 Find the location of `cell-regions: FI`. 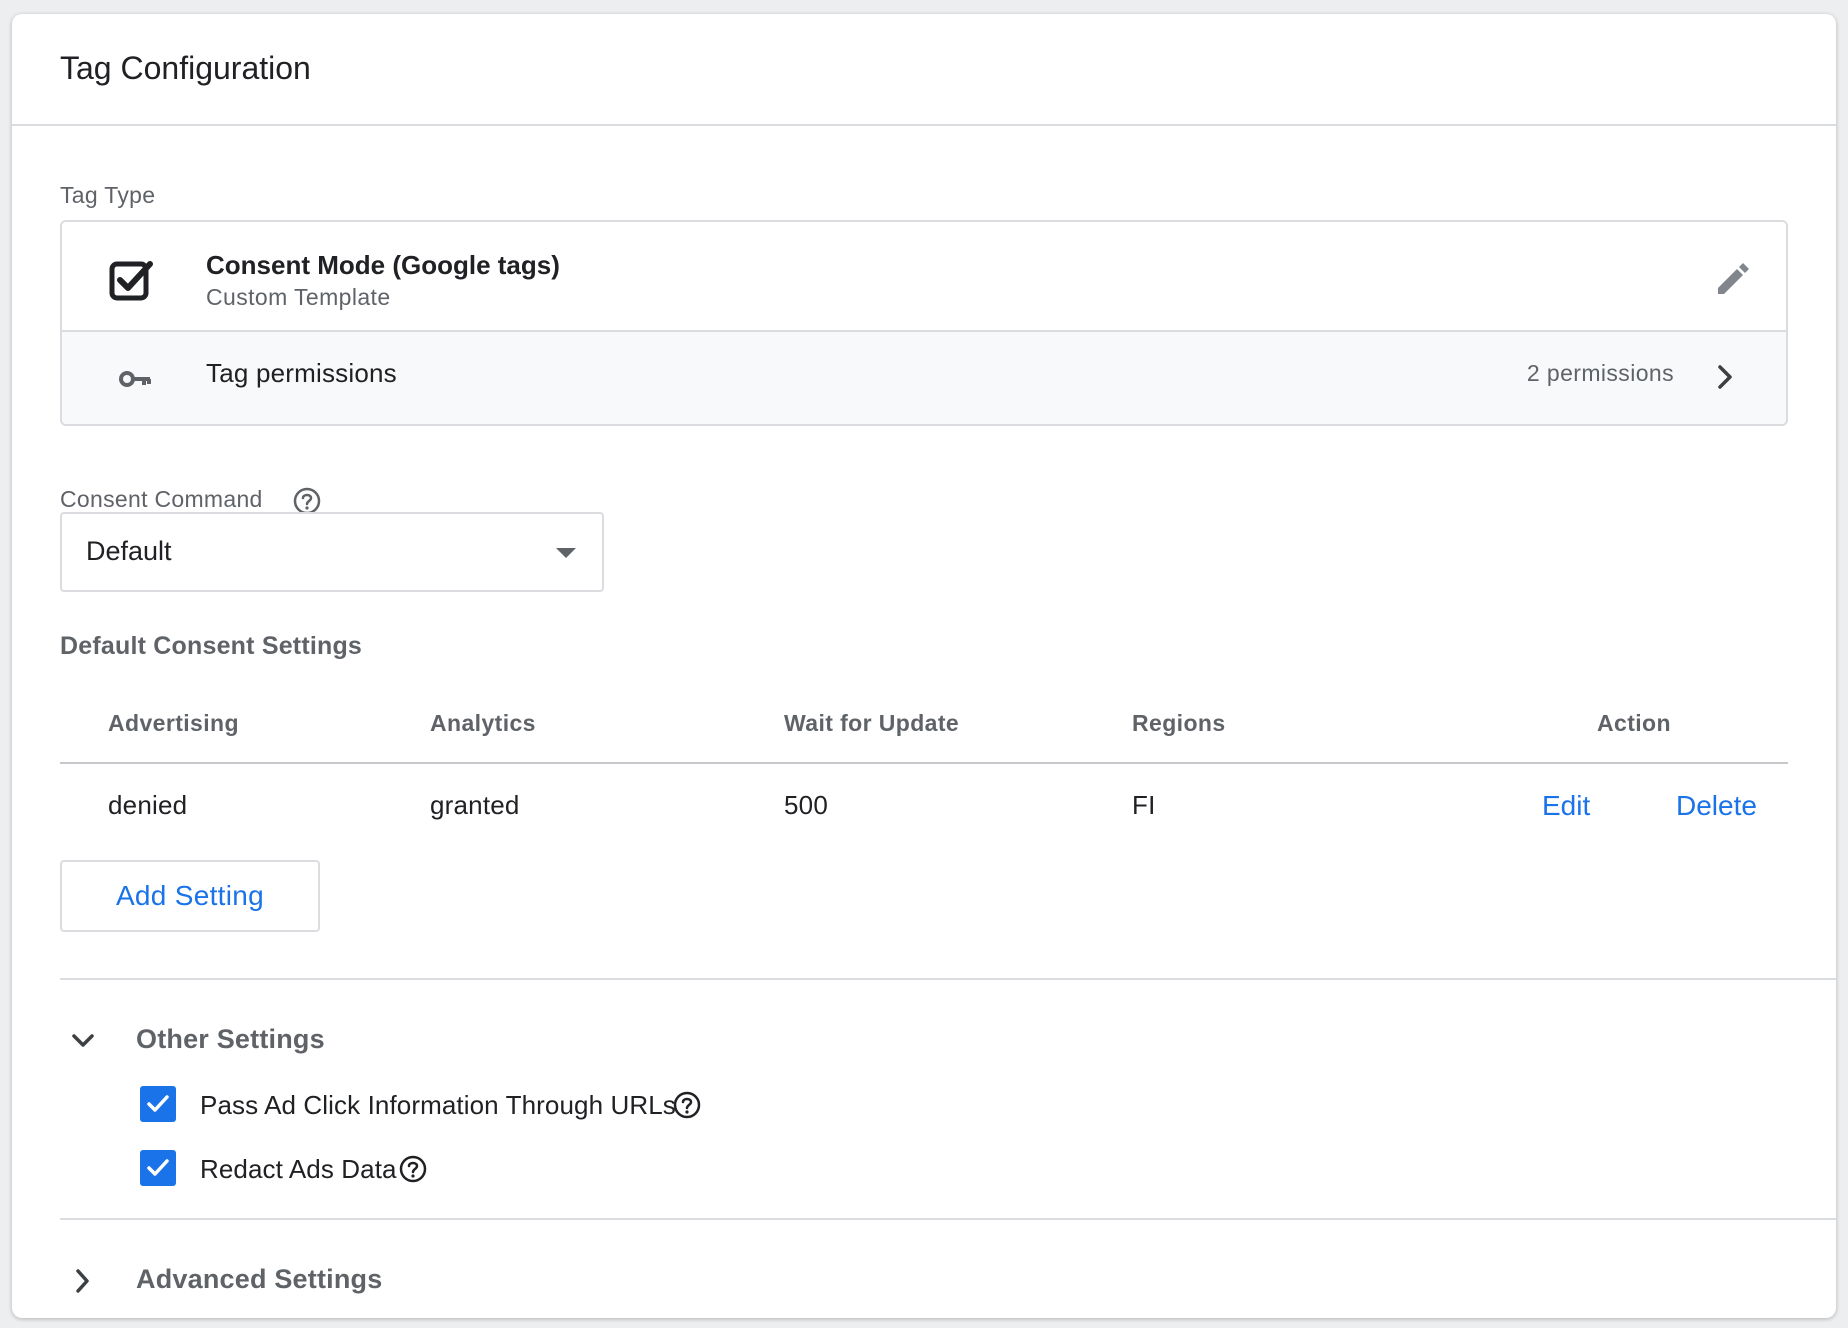

cell-regions: FI is located at coordinates (1144, 805).